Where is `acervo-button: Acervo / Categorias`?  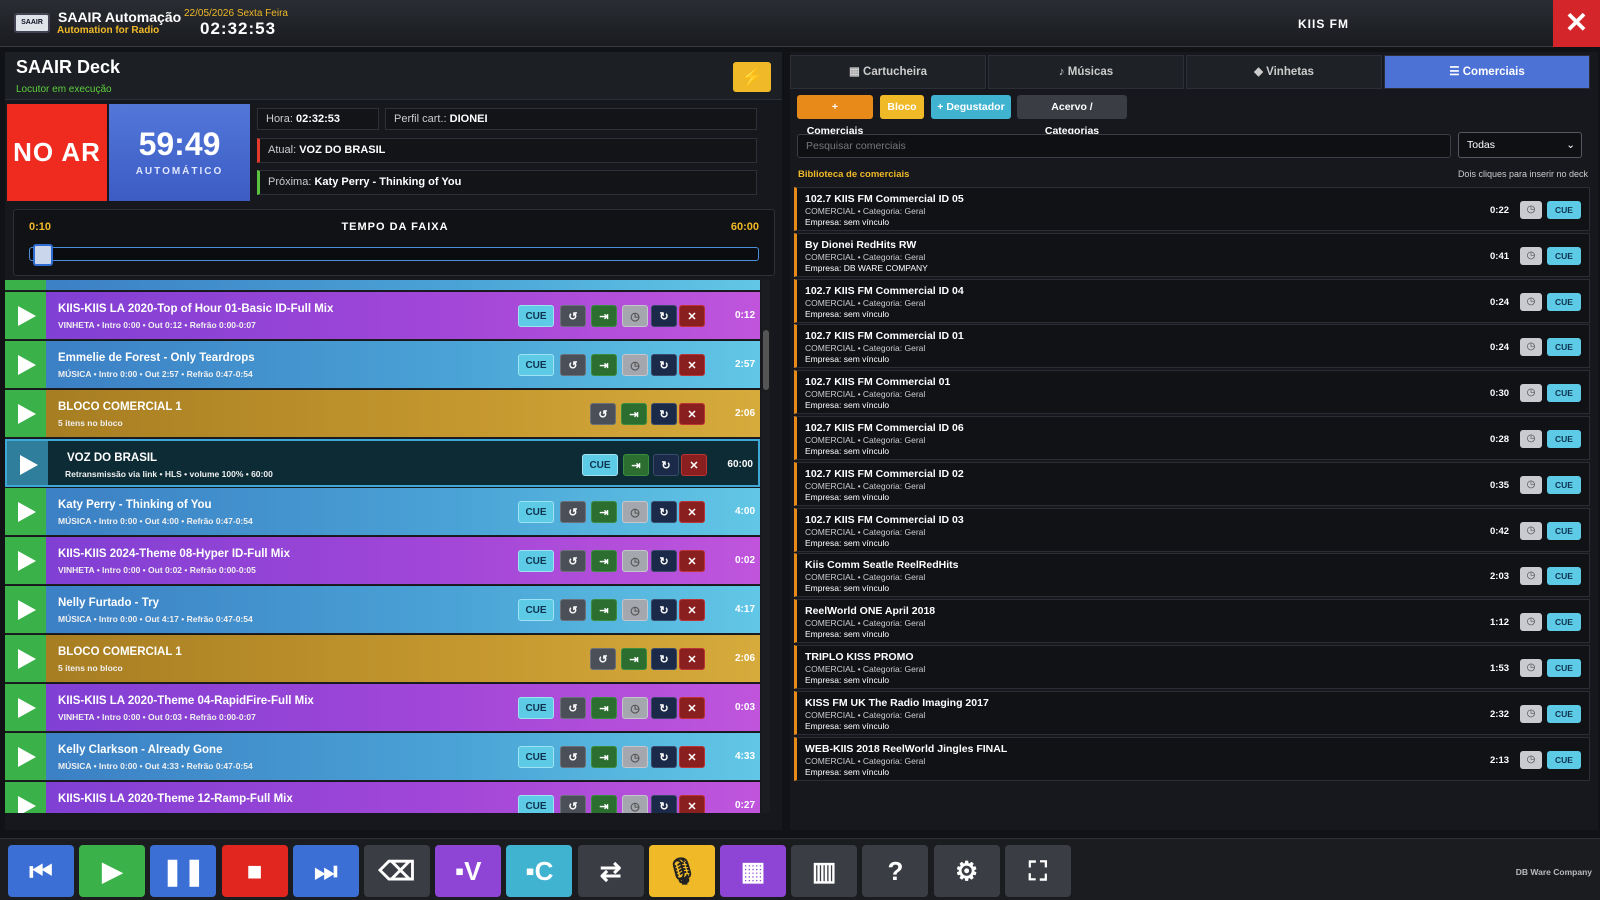 acervo-button: Acervo / Categorias is located at coordinates (1072, 116).